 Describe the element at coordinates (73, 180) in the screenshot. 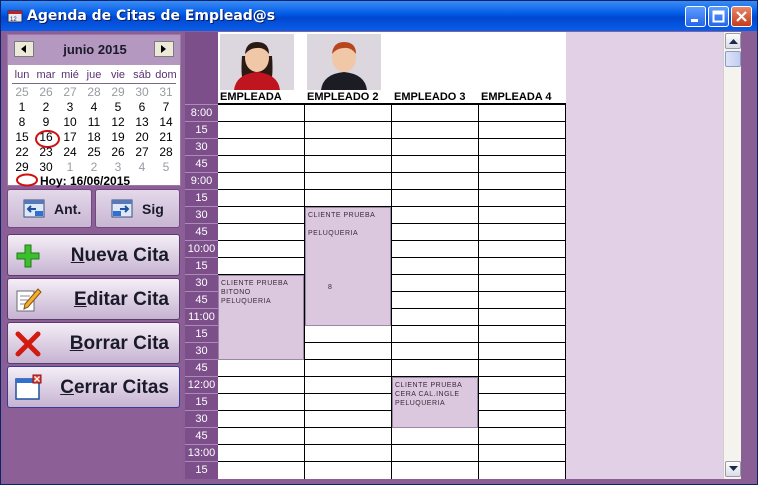

I see `today-link: Hoy: 16/06/2015` at that location.